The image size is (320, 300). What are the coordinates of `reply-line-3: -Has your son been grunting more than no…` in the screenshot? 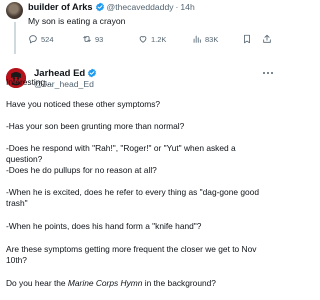 It's located at (95, 126).